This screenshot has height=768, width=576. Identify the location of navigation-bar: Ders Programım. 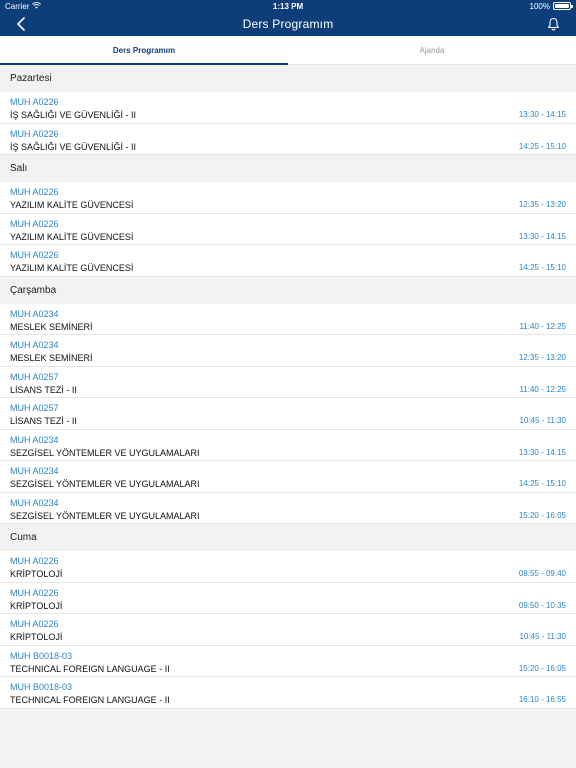
(288, 24).